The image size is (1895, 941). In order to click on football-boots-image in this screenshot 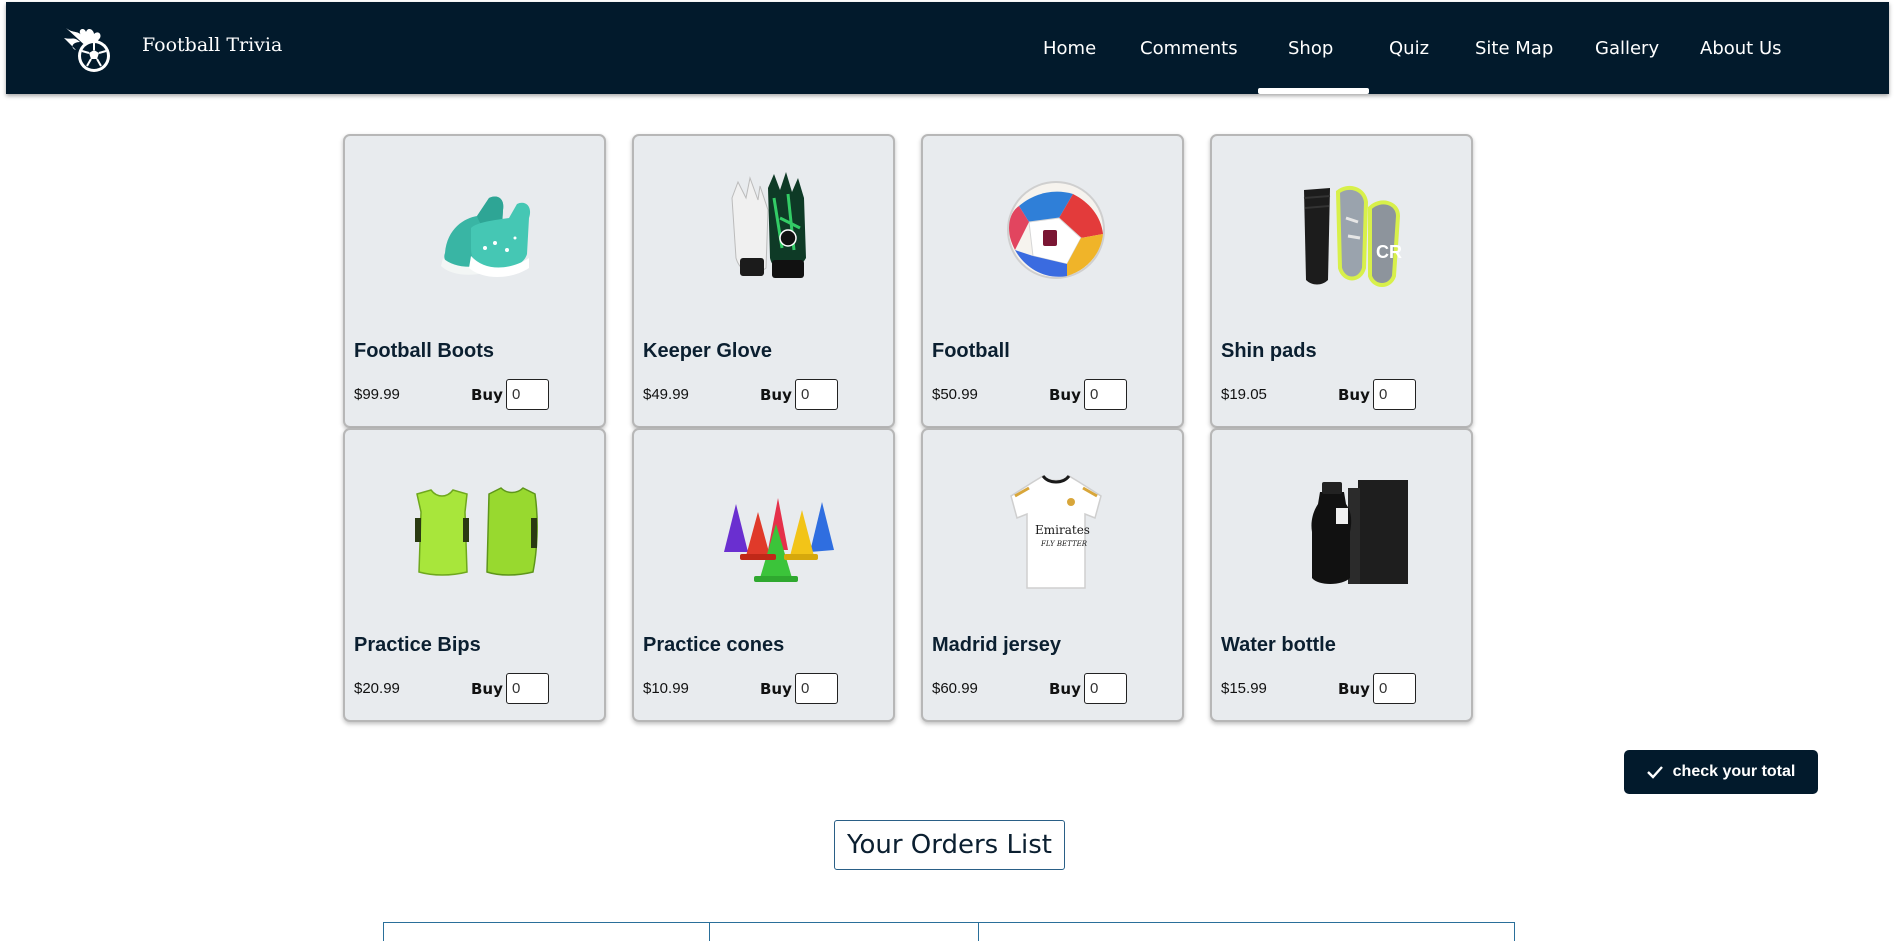, I will do `click(486, 236)`.